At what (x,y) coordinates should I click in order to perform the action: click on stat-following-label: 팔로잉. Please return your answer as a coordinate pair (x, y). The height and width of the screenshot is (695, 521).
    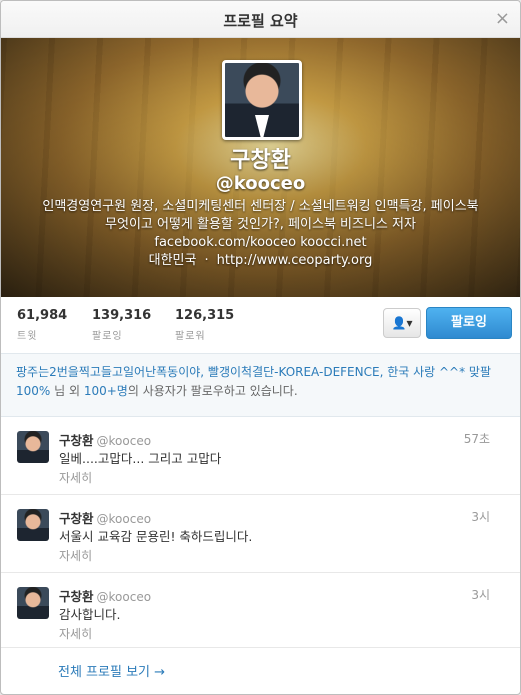
    Looking at the image, I should click on (107, 336).